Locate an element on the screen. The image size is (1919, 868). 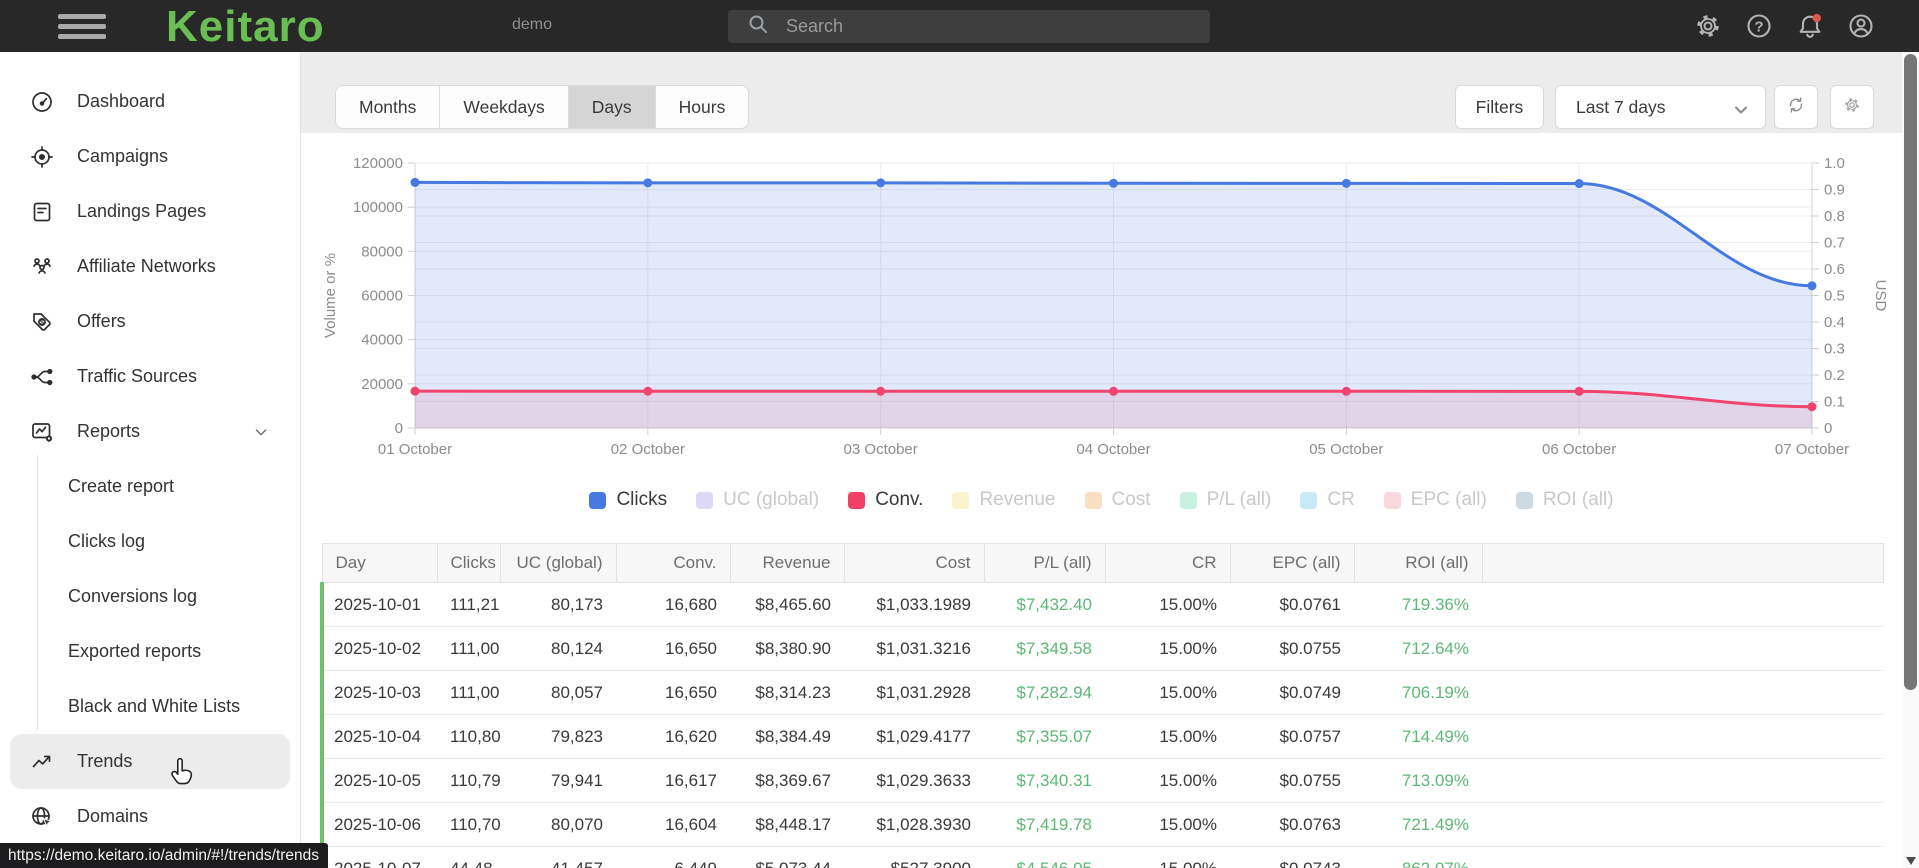
help-icon: ? is located at coordinates (1759, 26).